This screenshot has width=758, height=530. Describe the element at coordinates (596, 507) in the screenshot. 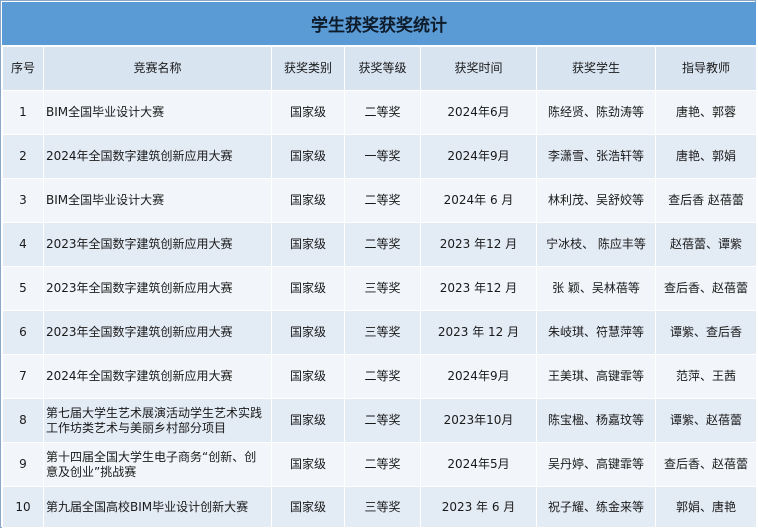

I see `col-students-cell: 祝子耀、练金来等` at that location.